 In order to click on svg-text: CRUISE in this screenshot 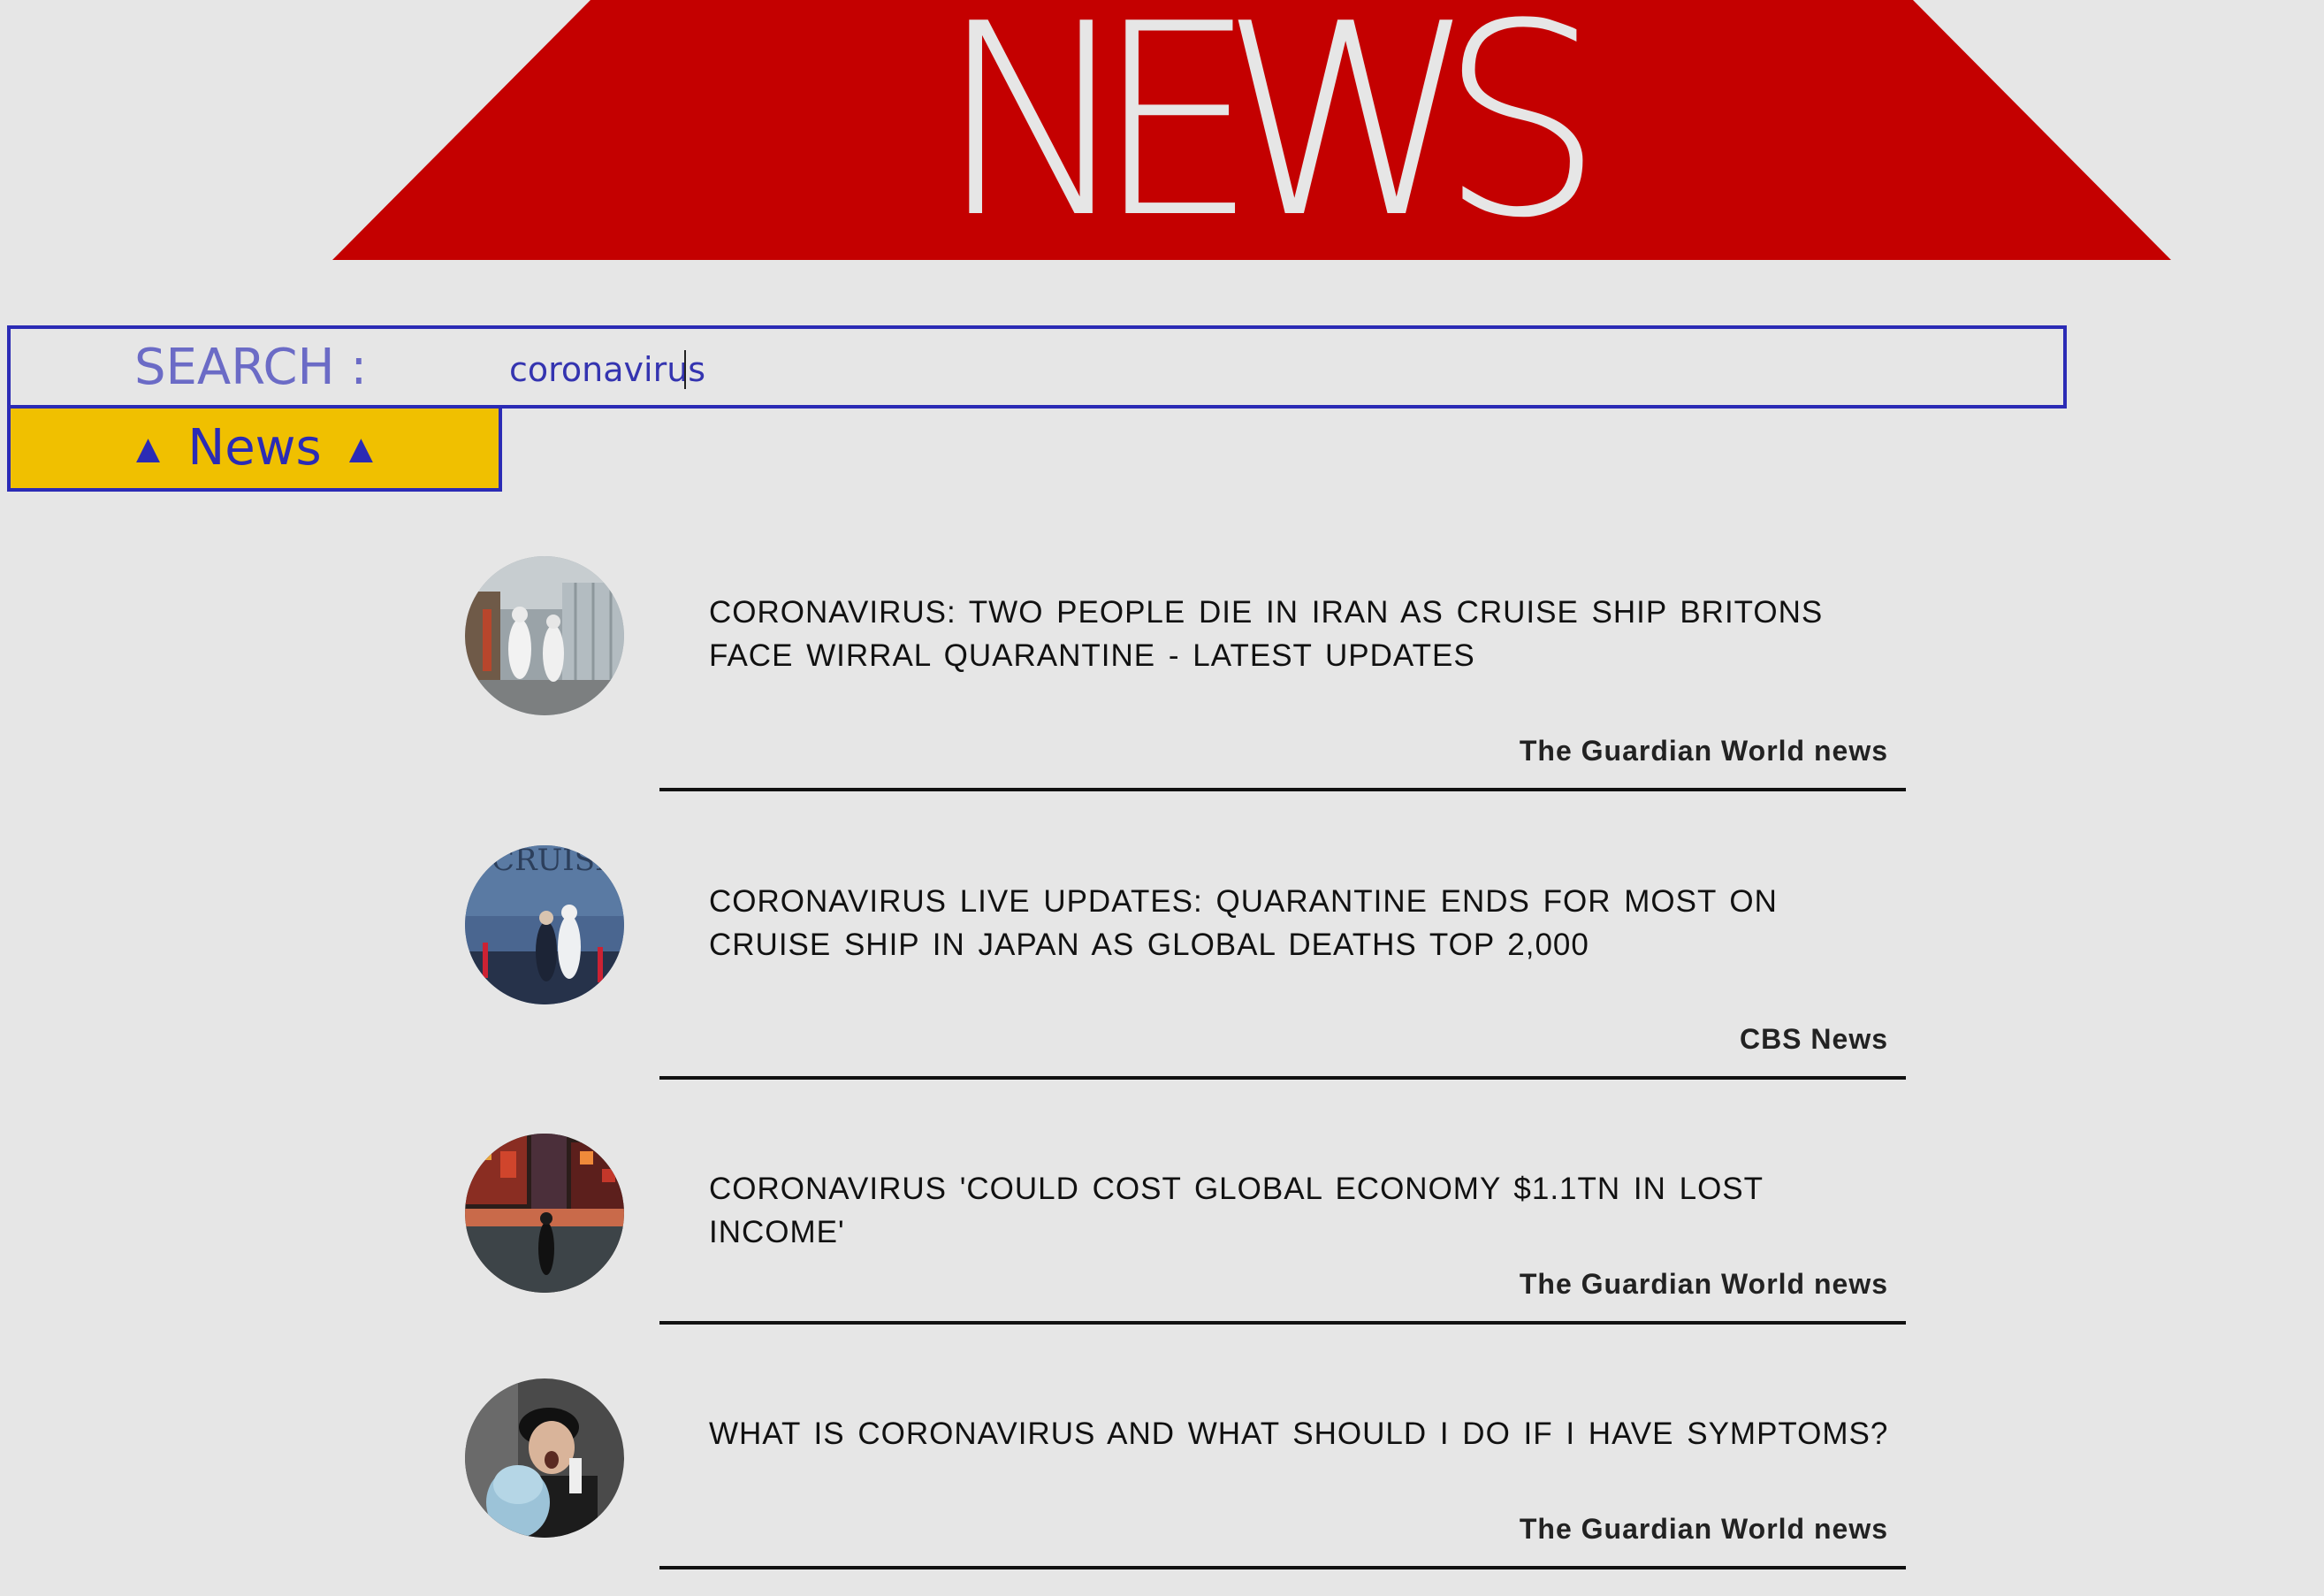, I will do `click(554, 861)`.